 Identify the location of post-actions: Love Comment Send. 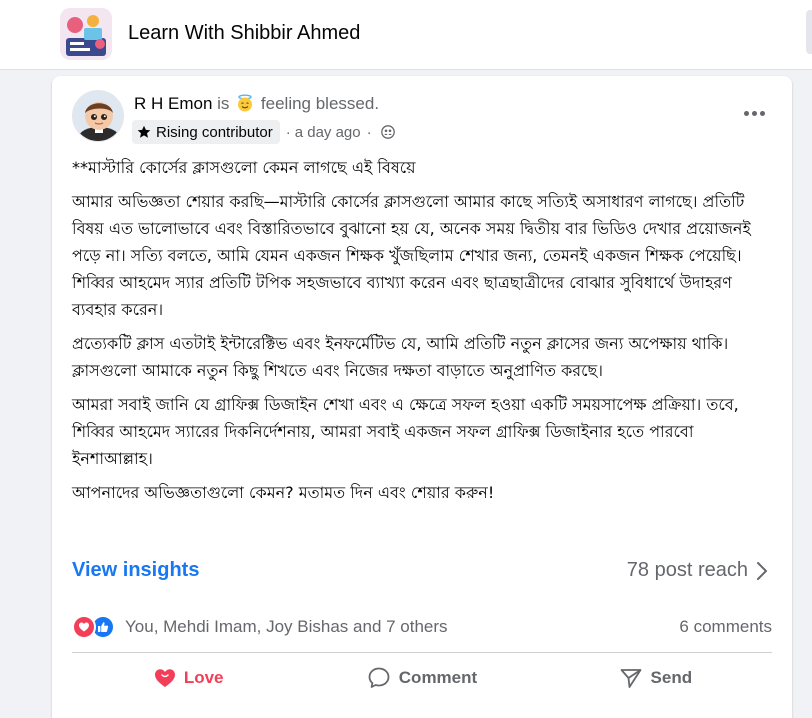
(422, 678).